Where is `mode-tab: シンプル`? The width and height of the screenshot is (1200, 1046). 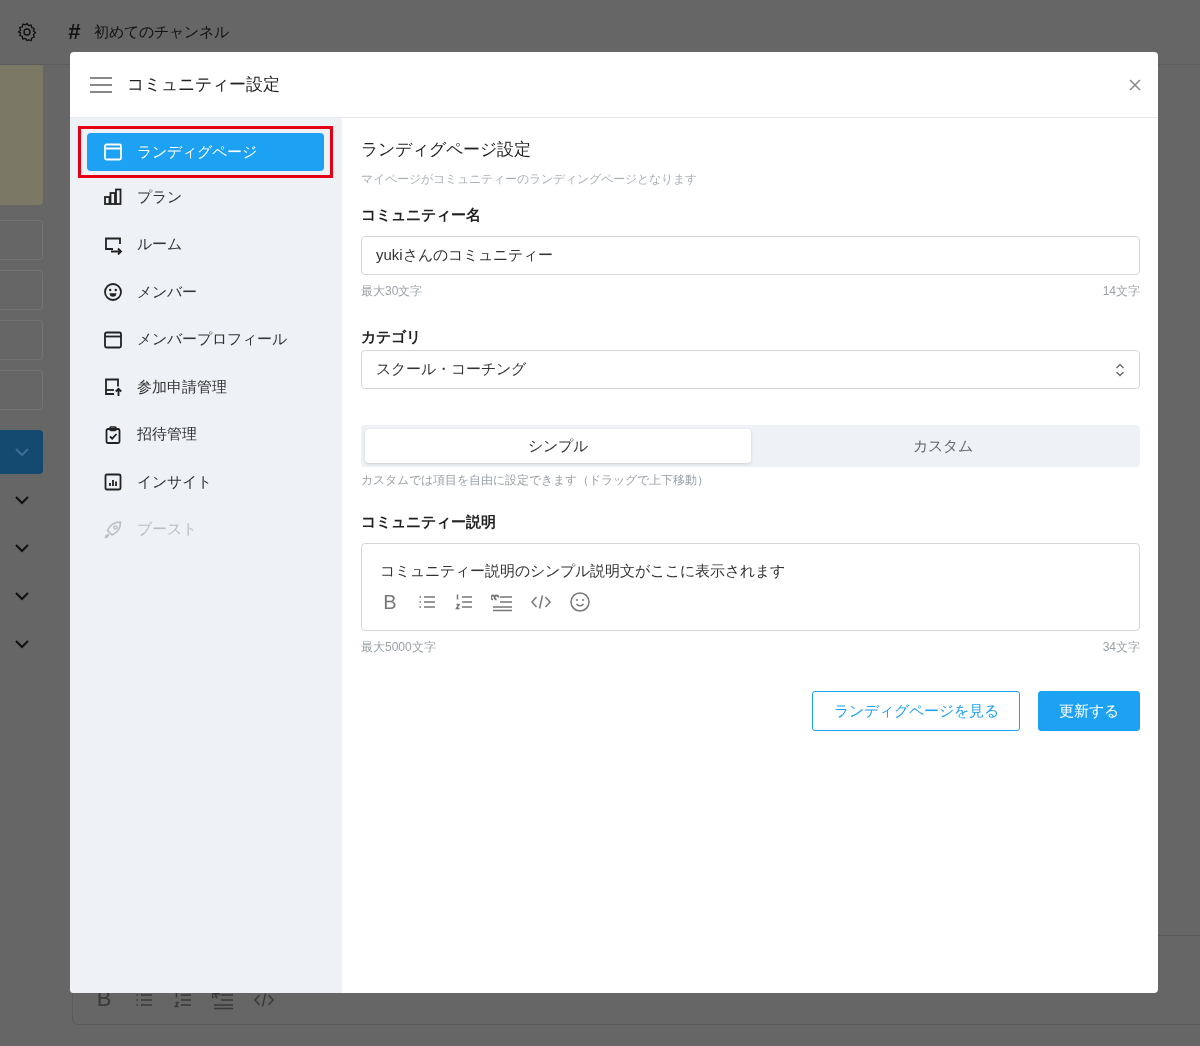 mode-tab: シンプル is located at coordinates (558, 446).